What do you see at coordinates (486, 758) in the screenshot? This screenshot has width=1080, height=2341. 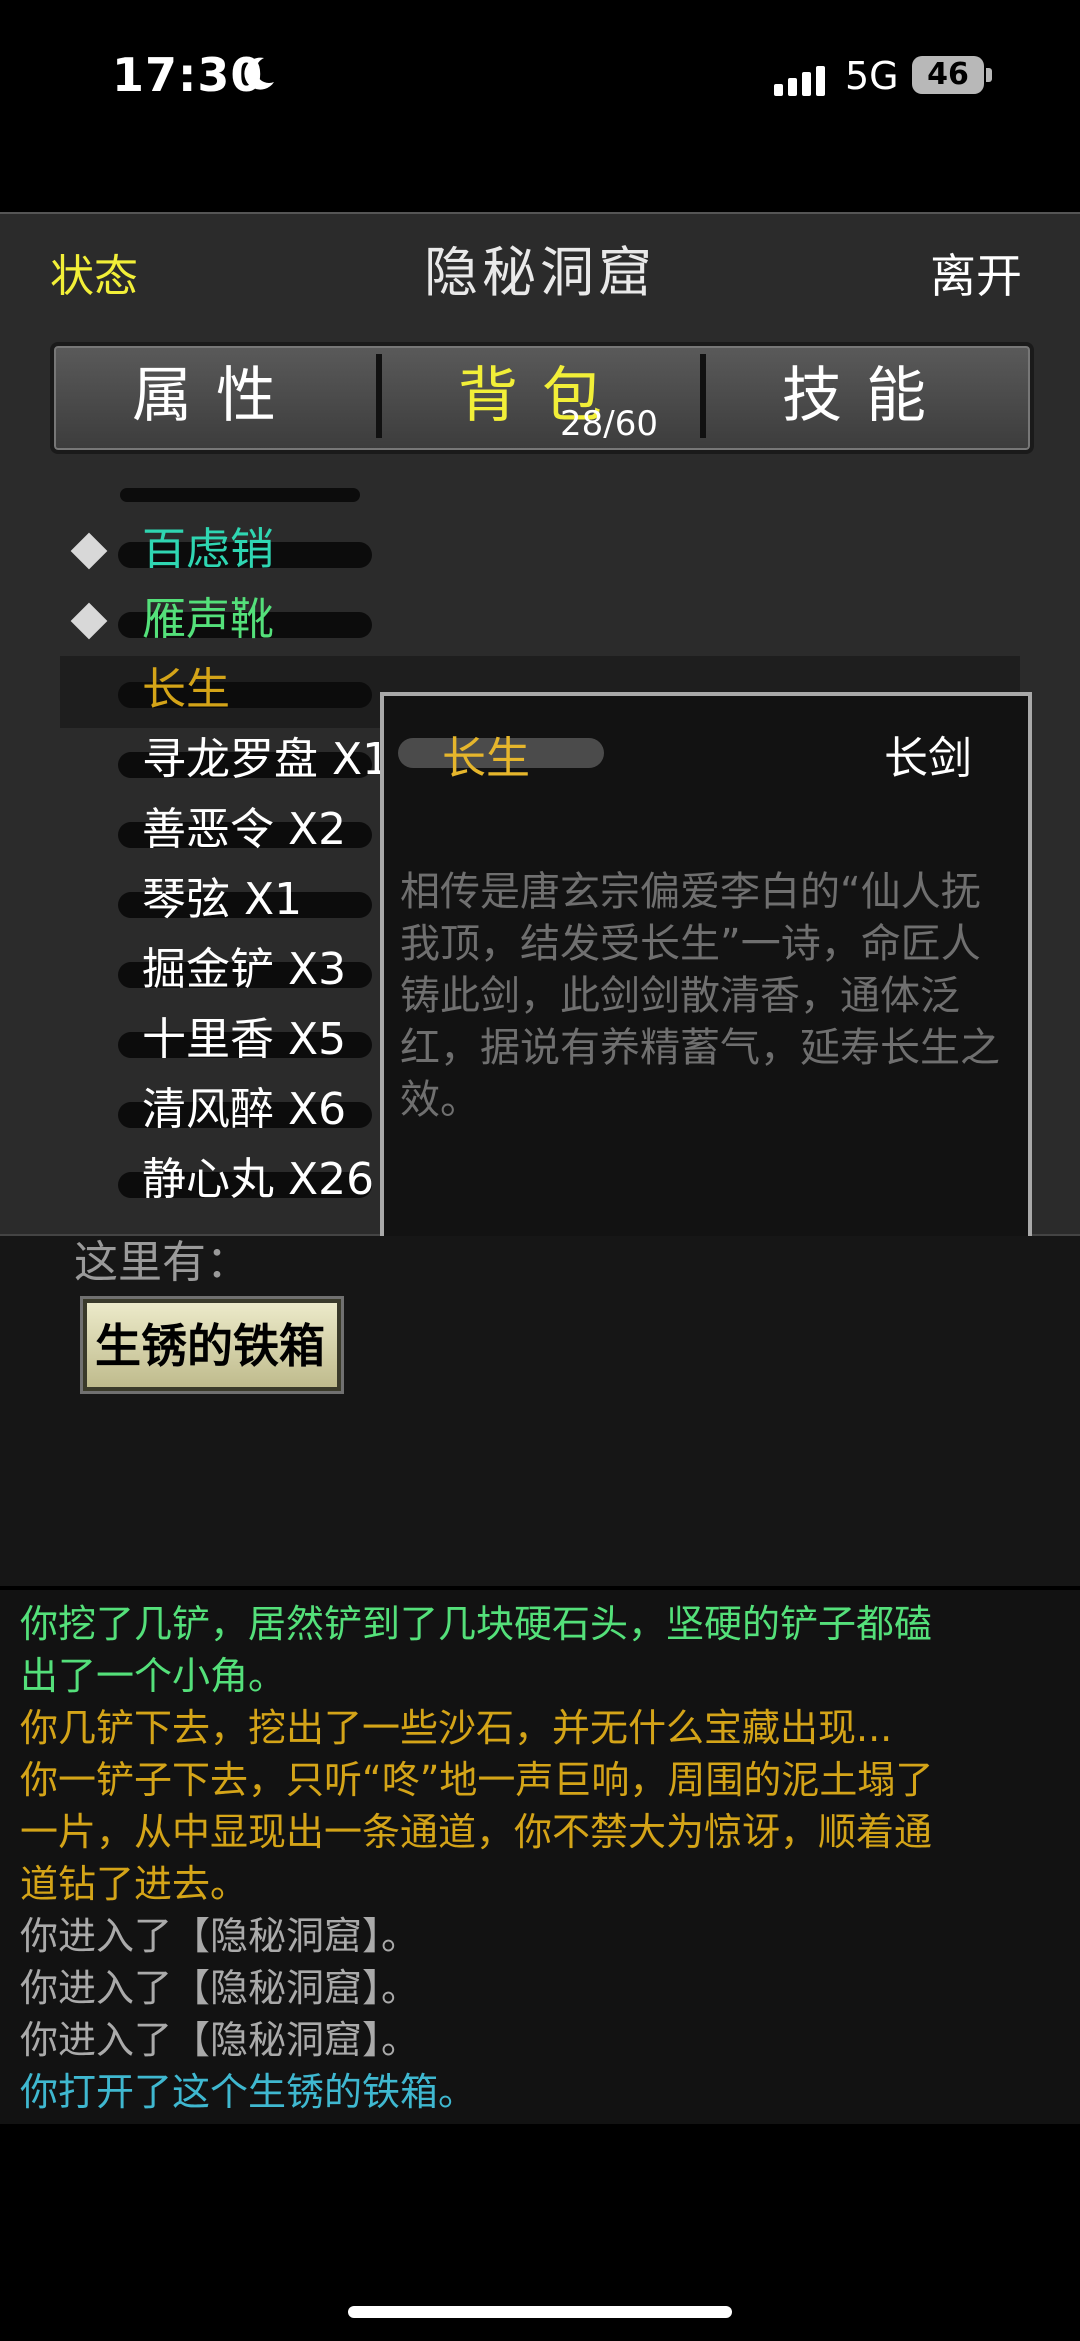 I see `detail-item-name: 长生` at bounding box center [486, 758].